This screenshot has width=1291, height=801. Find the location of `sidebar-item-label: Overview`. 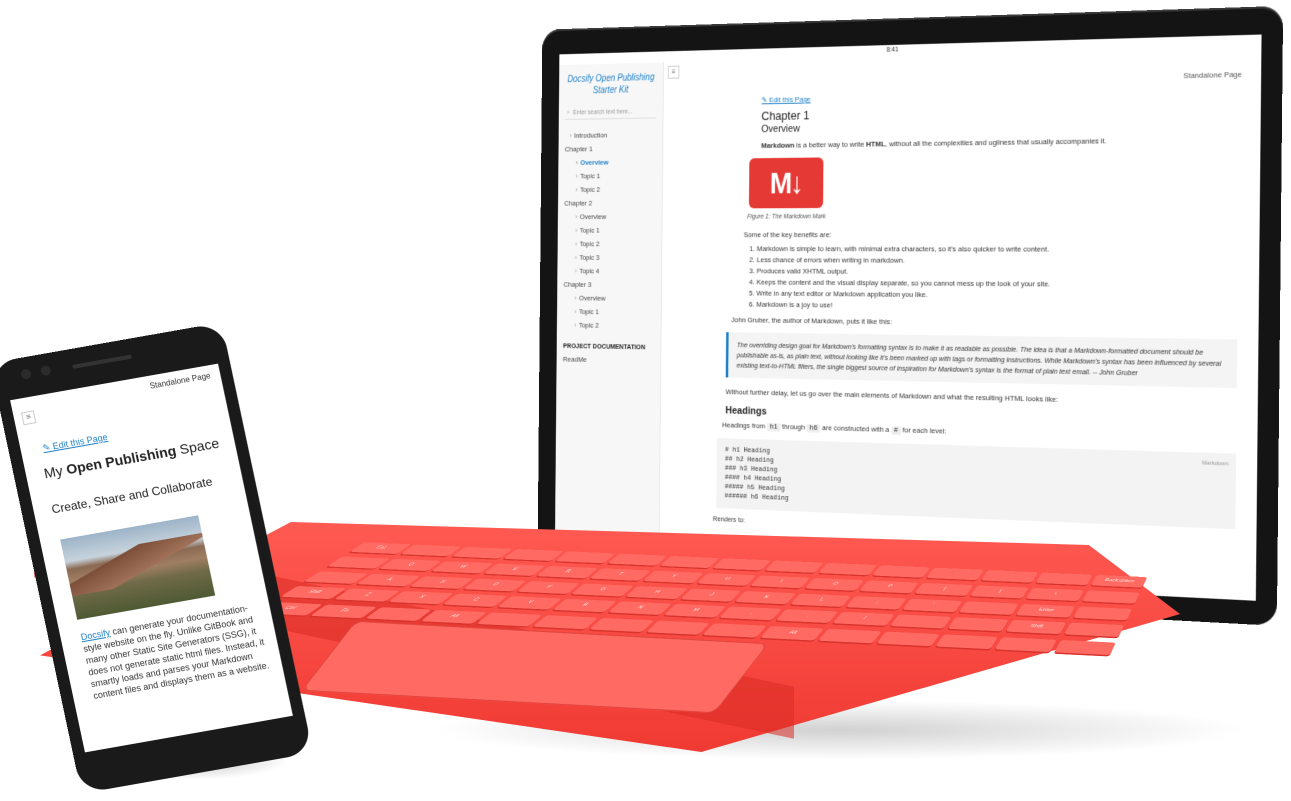

sidebar-item-label: Overview is located at coordinates (593, 217).